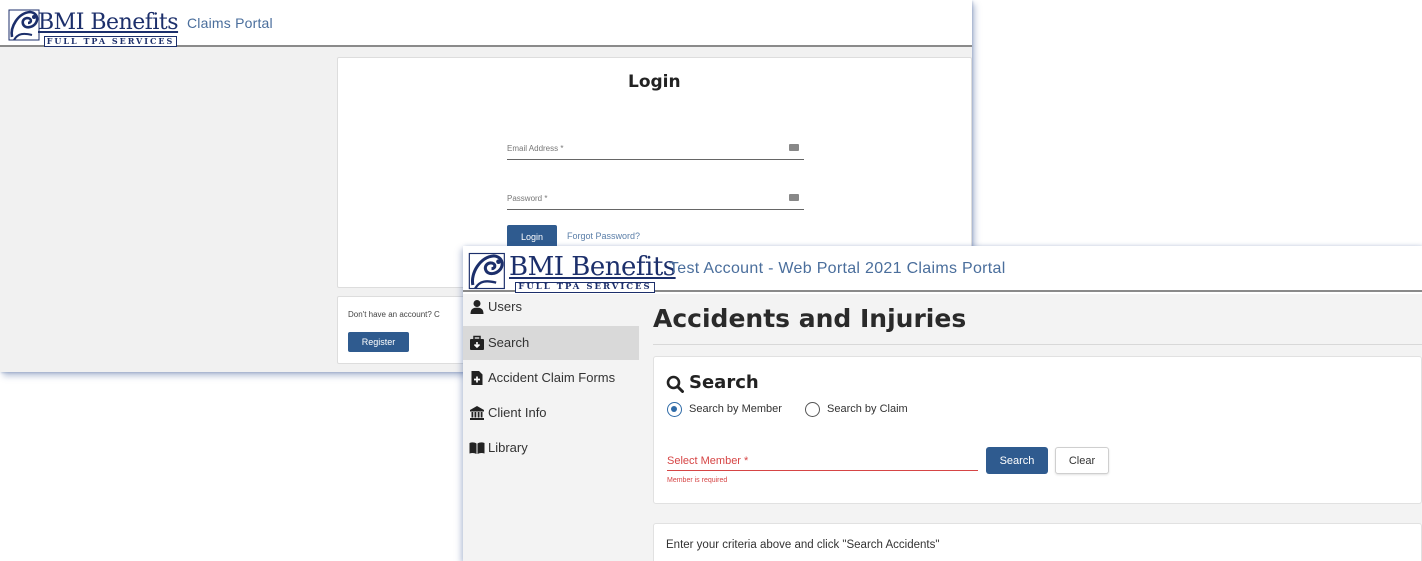 This screenshot has height=561, width=1422. What do you see at coordinates (867, 409) in the screenshot?
I see `radio-label: Search by Claim` at bounding box center [867, 409].